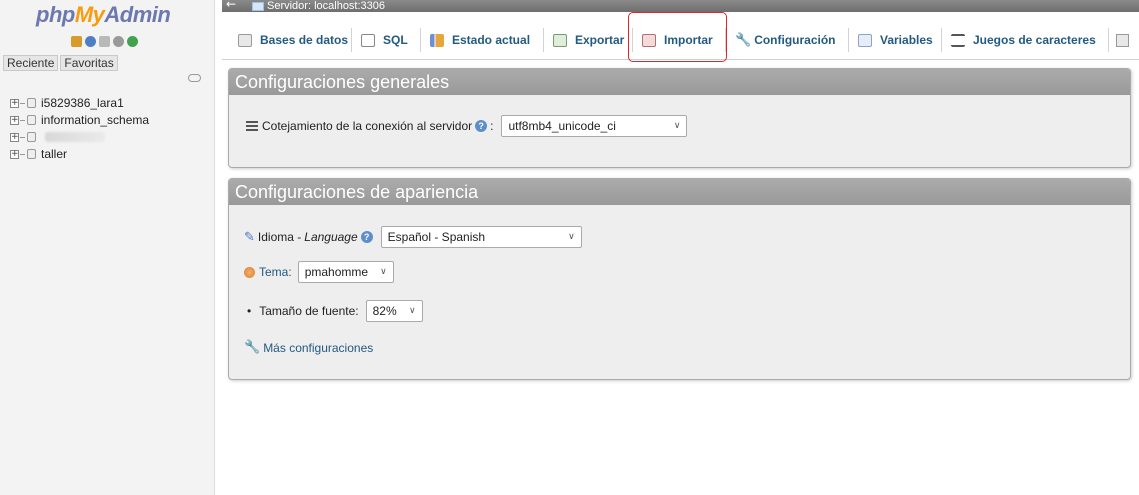 The image size is (1139, 495). Describe the element at coordinates (380, 40) in the screenshot. I see `tab-sql: SQL` at that location.